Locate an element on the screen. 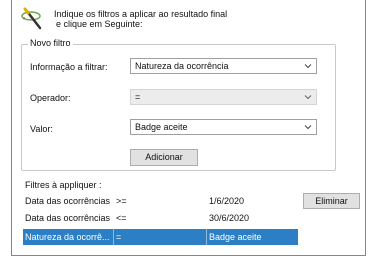 This screenshot has width=379, height=259. value-select-value: Badge aceite is located at coordinates (161, 127).